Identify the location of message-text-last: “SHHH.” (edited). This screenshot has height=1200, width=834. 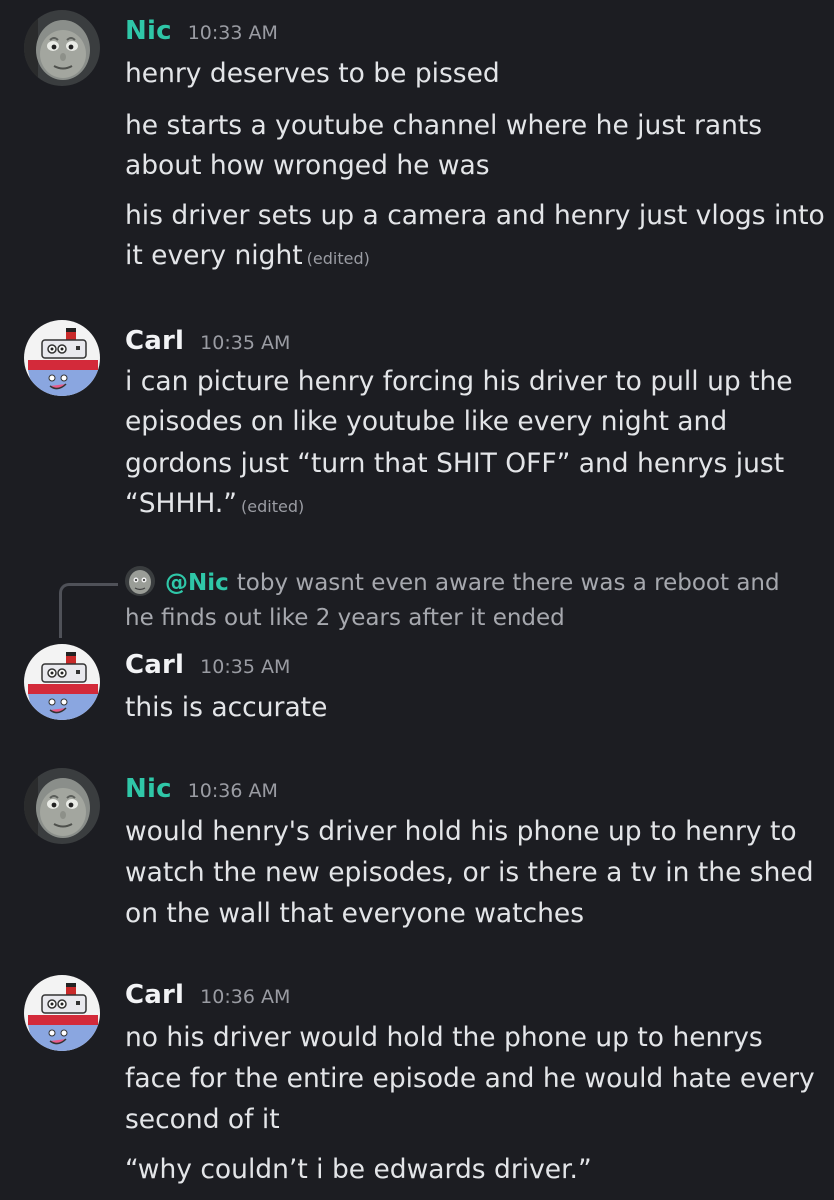
(470, 505).